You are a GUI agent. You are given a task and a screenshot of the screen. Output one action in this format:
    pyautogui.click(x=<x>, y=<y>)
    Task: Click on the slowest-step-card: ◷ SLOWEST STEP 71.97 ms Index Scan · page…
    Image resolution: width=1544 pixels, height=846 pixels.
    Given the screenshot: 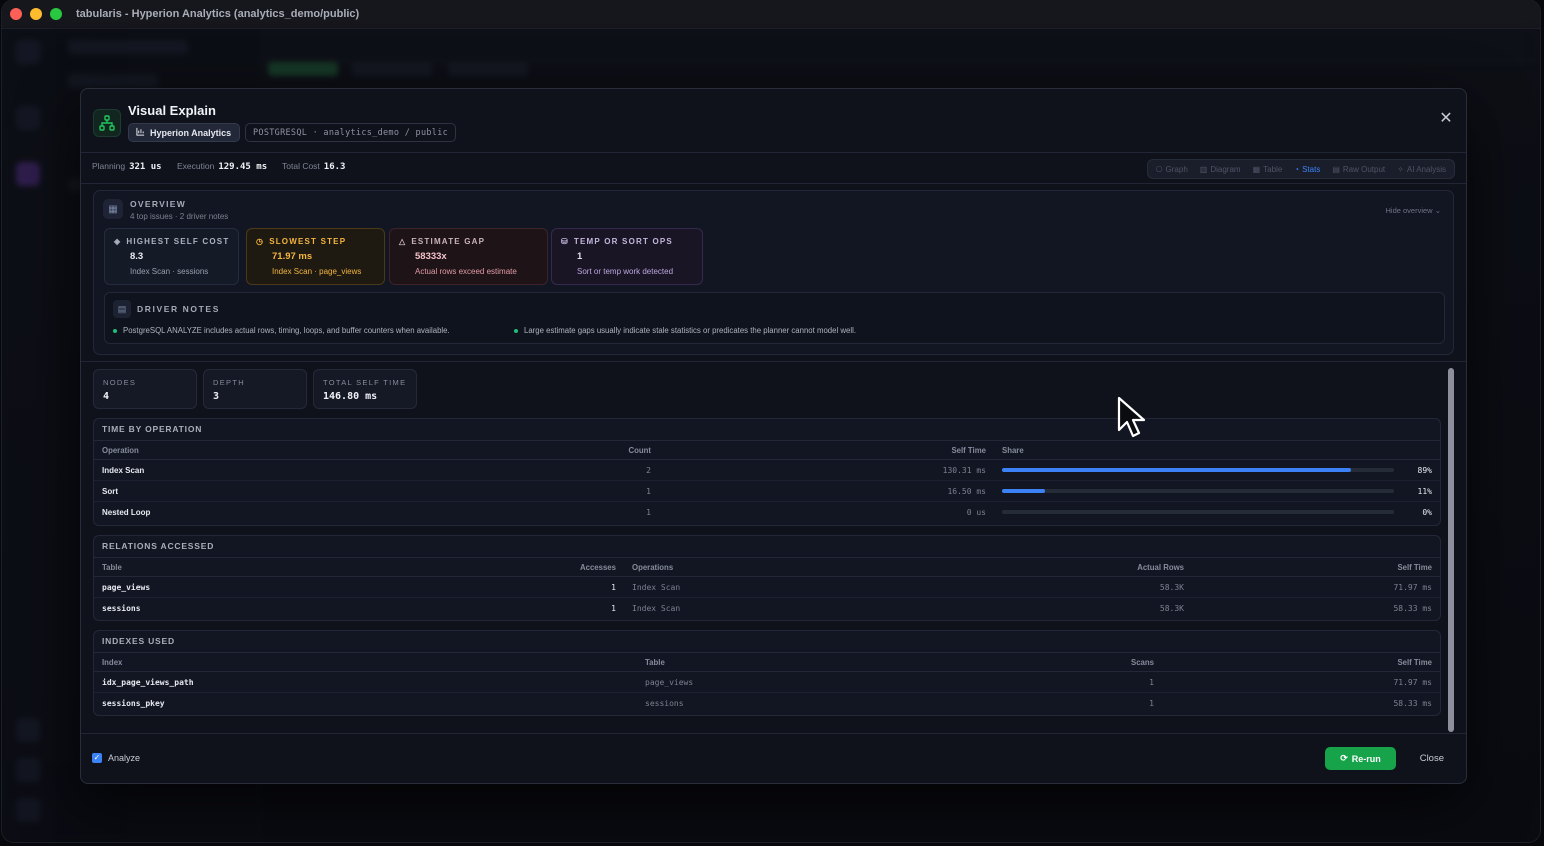 What is the action you would take?
    pyautogui.click(x=315, y=256)
    